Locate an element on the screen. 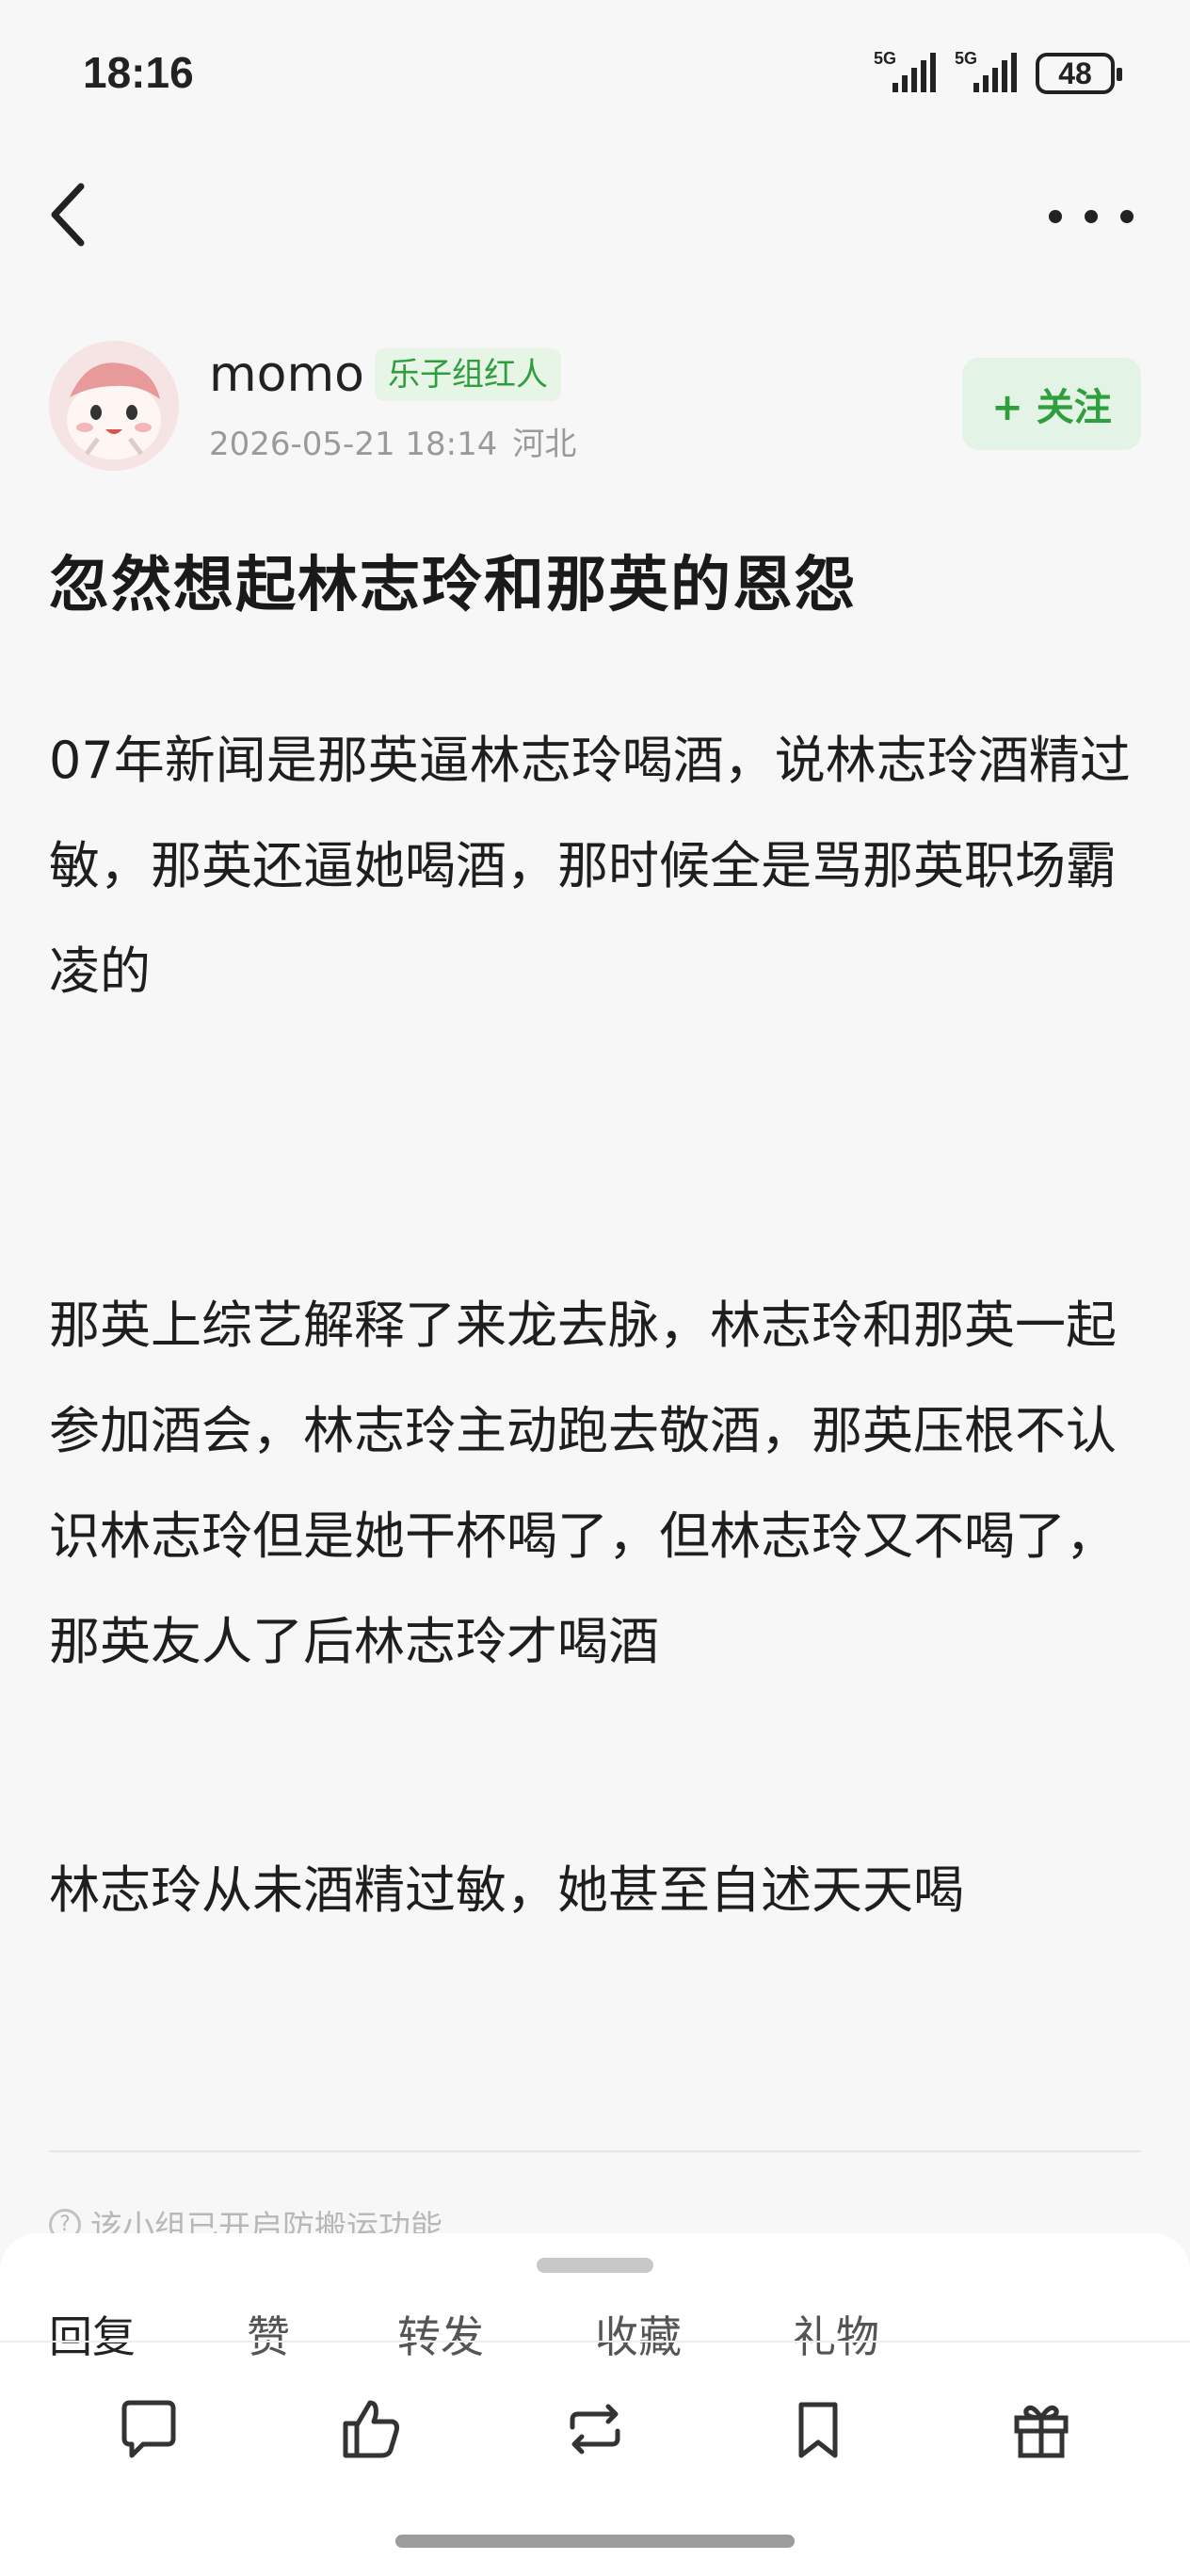 Image resolution: width=1190 pixels, height=2576 pixels. repost-icon is located at coordinates (595, 2429).